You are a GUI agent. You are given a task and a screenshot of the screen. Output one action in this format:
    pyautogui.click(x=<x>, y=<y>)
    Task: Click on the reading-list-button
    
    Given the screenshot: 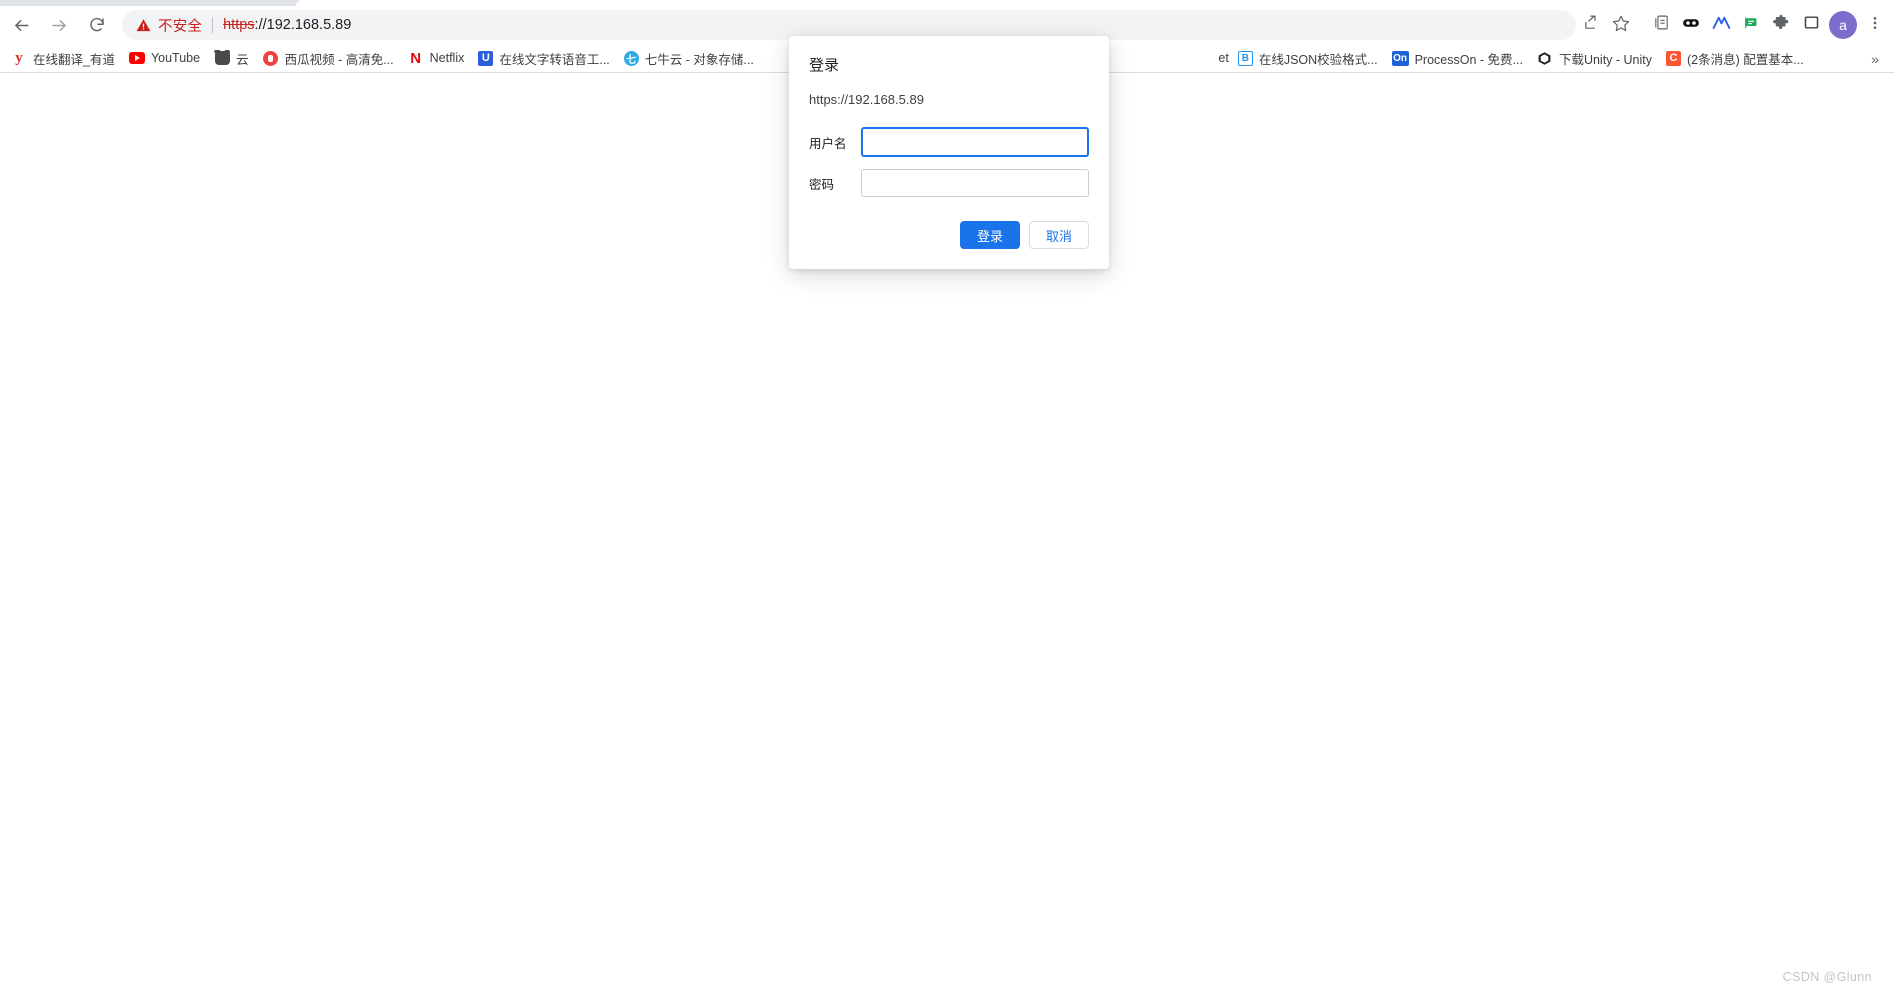 What is the action you would take?
    pyautogui.click(x=1661, y=25)
    